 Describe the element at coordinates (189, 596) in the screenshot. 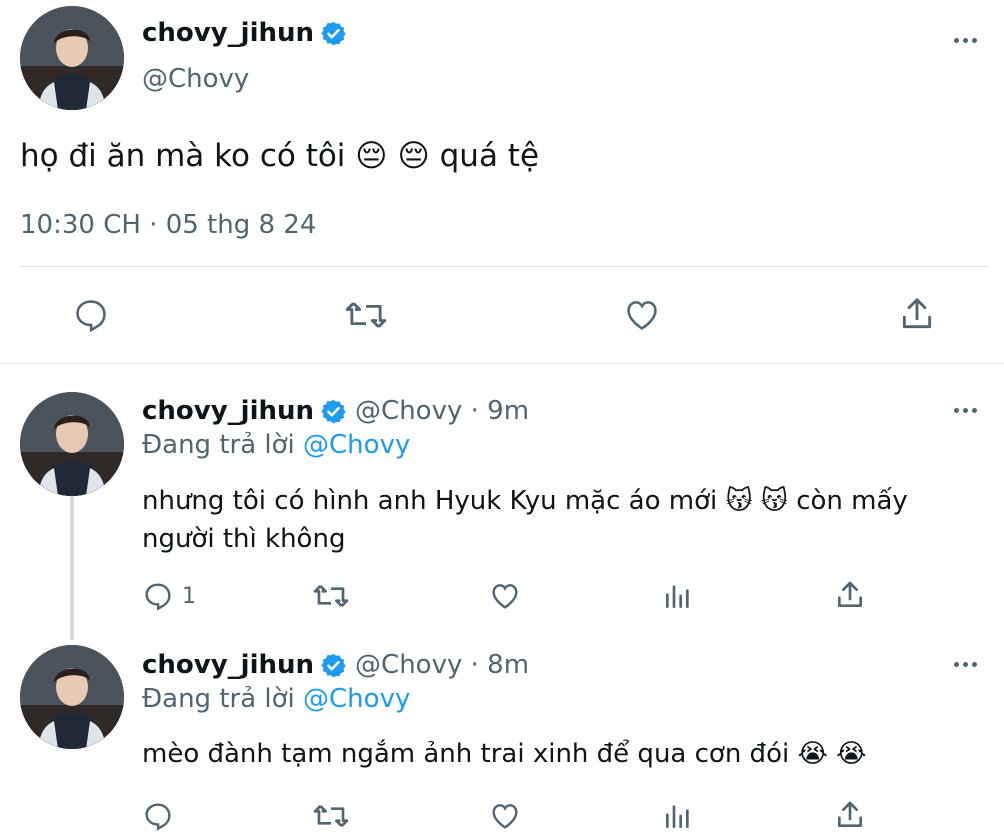

I see `reply-count: 1` at that location.